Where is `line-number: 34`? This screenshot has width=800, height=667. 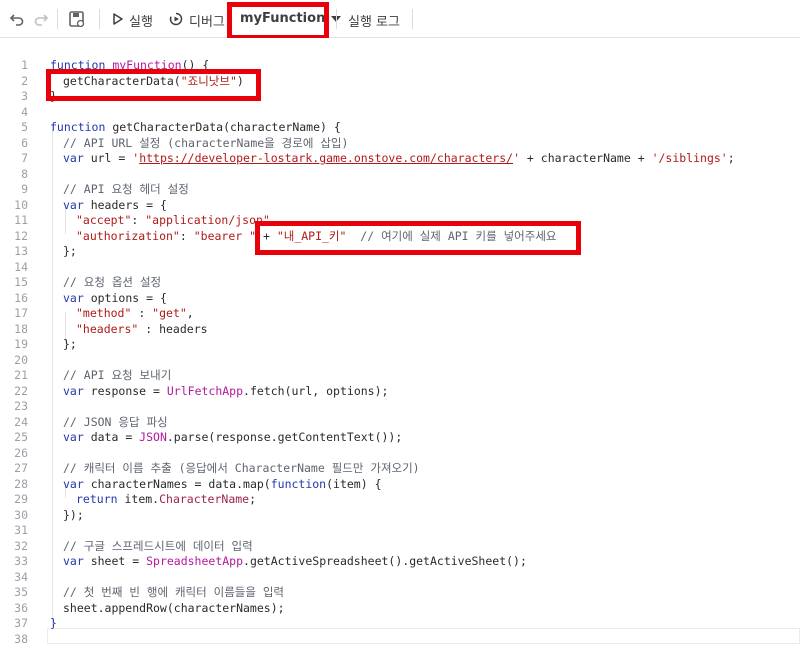 line-number: 34 is located at coordinates (21, 576).